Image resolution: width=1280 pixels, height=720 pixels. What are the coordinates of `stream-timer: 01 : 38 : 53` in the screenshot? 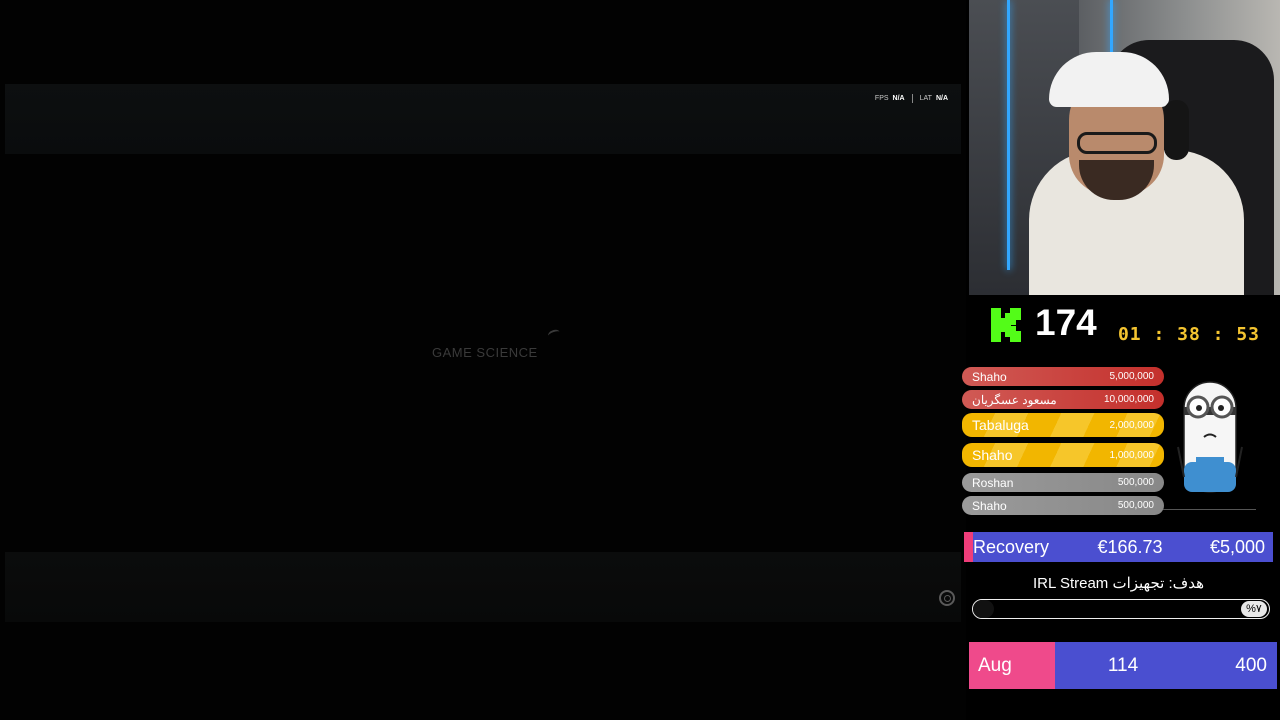 It's located at (1188, 334).